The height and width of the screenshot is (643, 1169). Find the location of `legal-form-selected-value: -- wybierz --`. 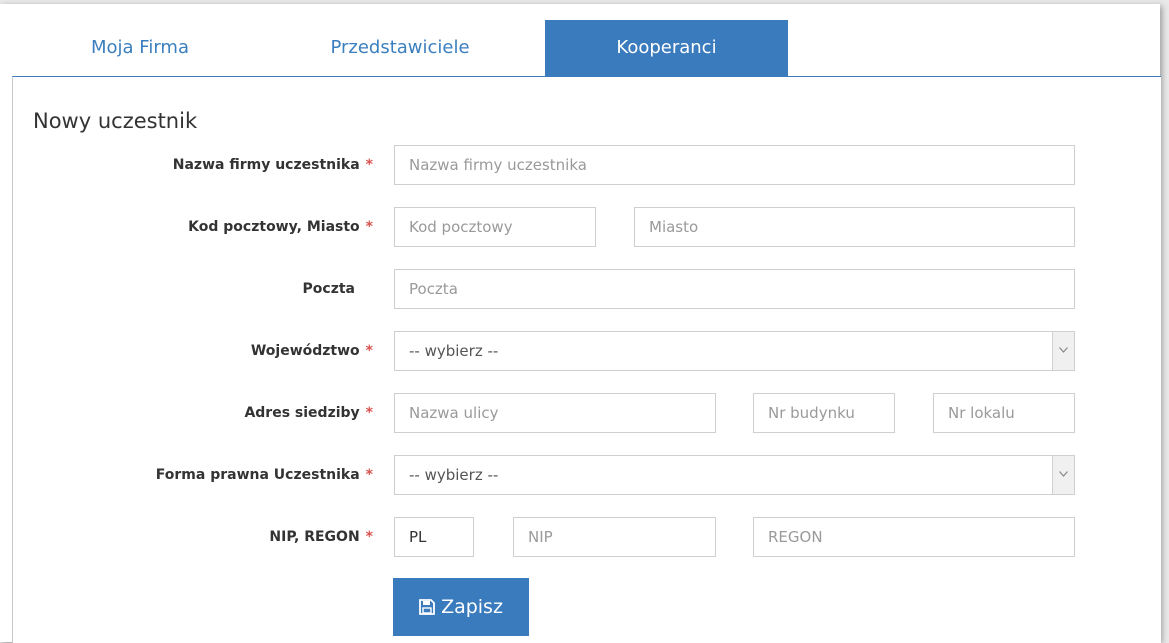

legal-form-selected-value: -- wybierz -- is located at coordinates (454, 475).